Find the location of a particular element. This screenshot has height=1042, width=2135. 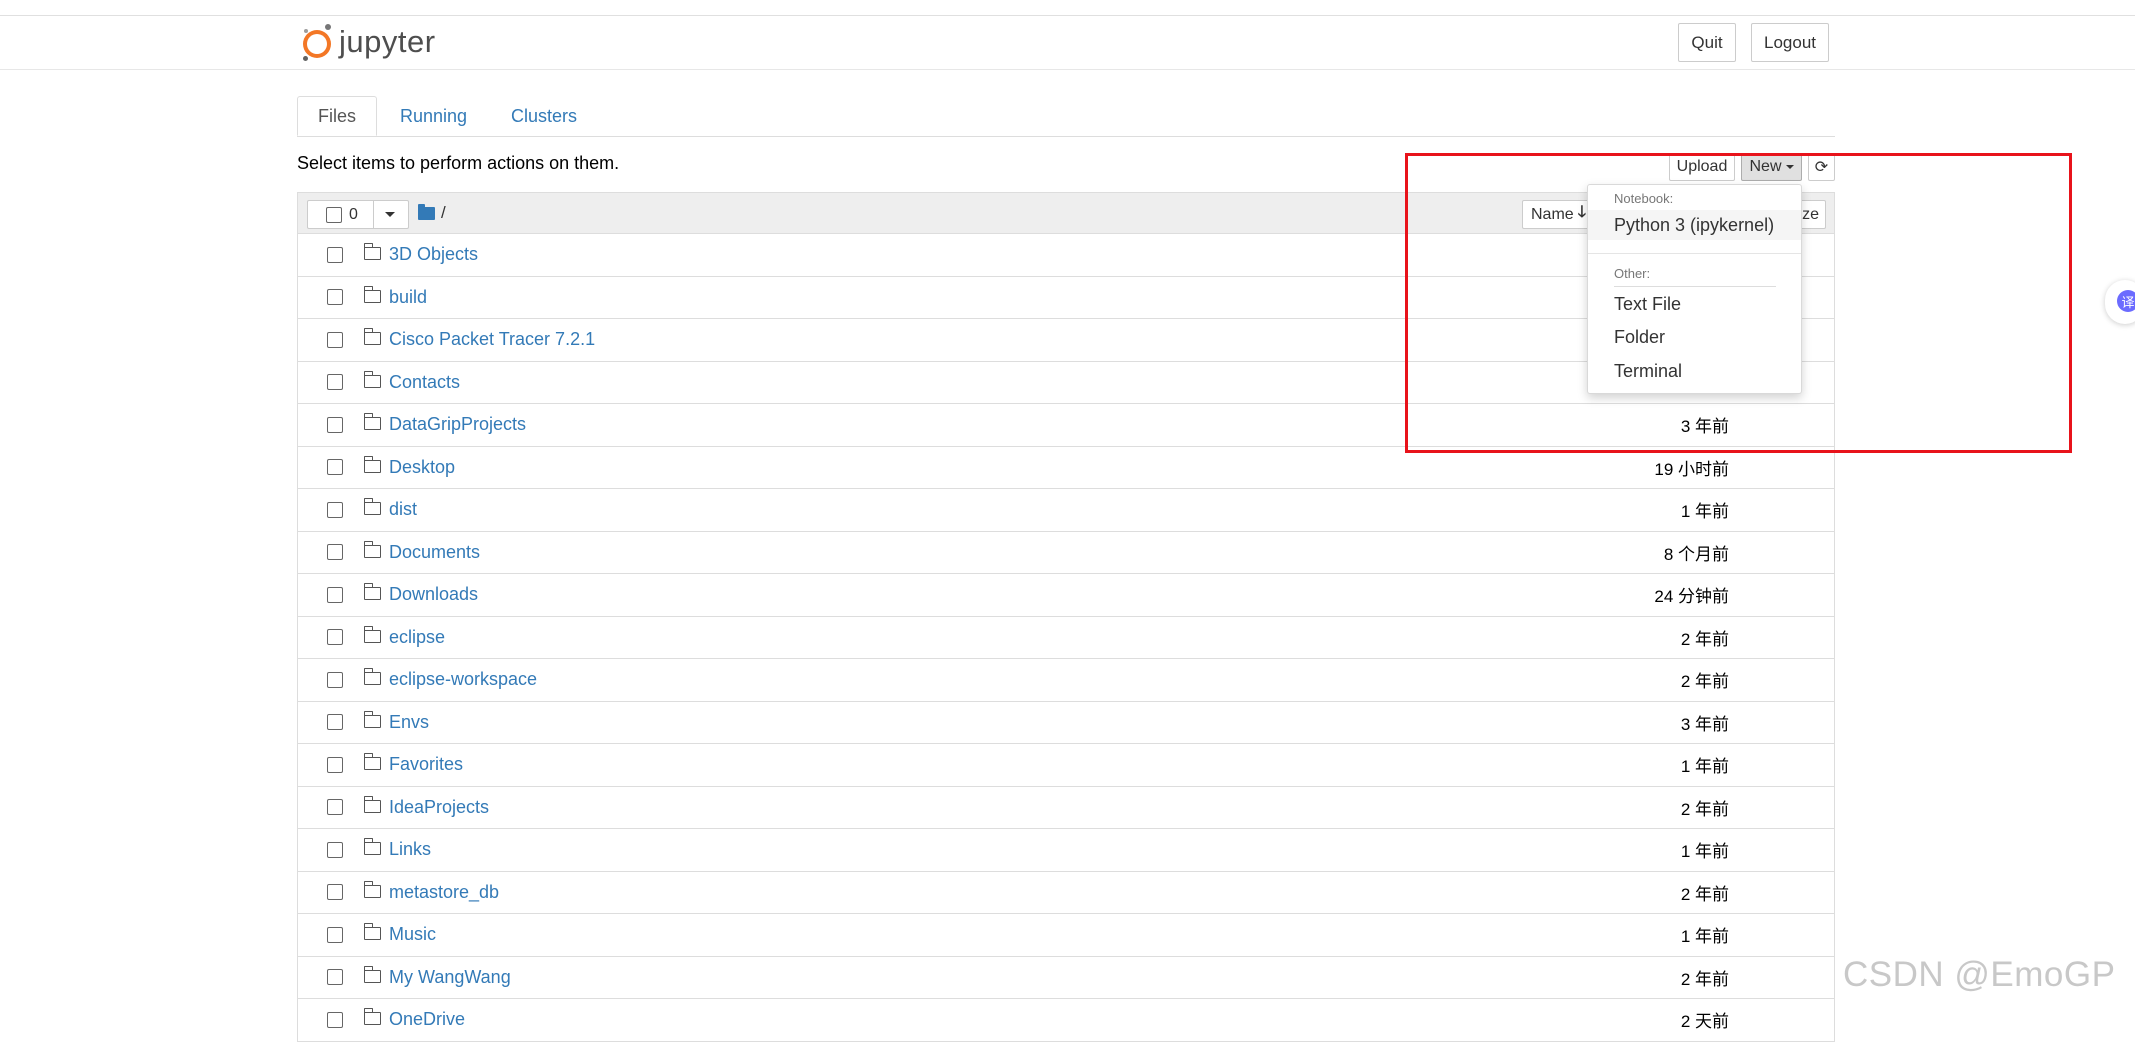

file-row: eclipse-workspace 2 年前 is located at coordinates (1066, 680).